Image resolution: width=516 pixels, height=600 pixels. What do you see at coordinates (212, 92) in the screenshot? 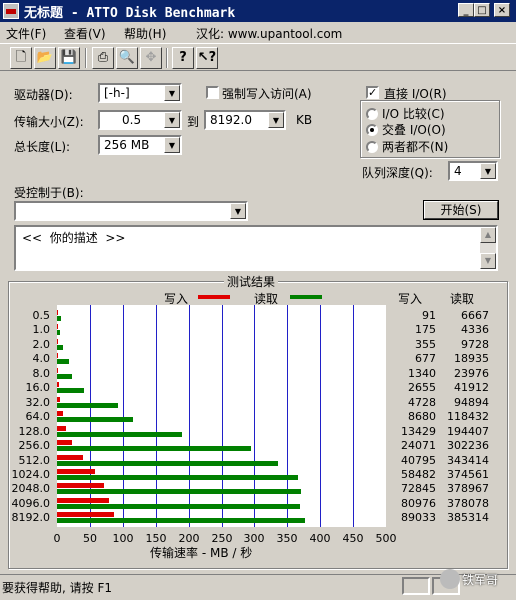
I see `force-write-checkbox` at bounding box center [212, 92].